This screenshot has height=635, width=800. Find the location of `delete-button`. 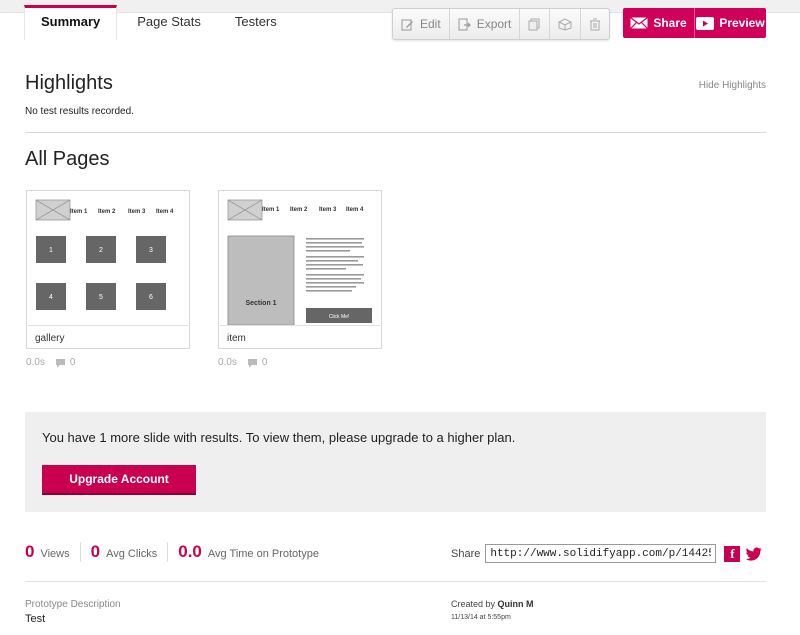

delete-button is located at coordinates (595, 24).